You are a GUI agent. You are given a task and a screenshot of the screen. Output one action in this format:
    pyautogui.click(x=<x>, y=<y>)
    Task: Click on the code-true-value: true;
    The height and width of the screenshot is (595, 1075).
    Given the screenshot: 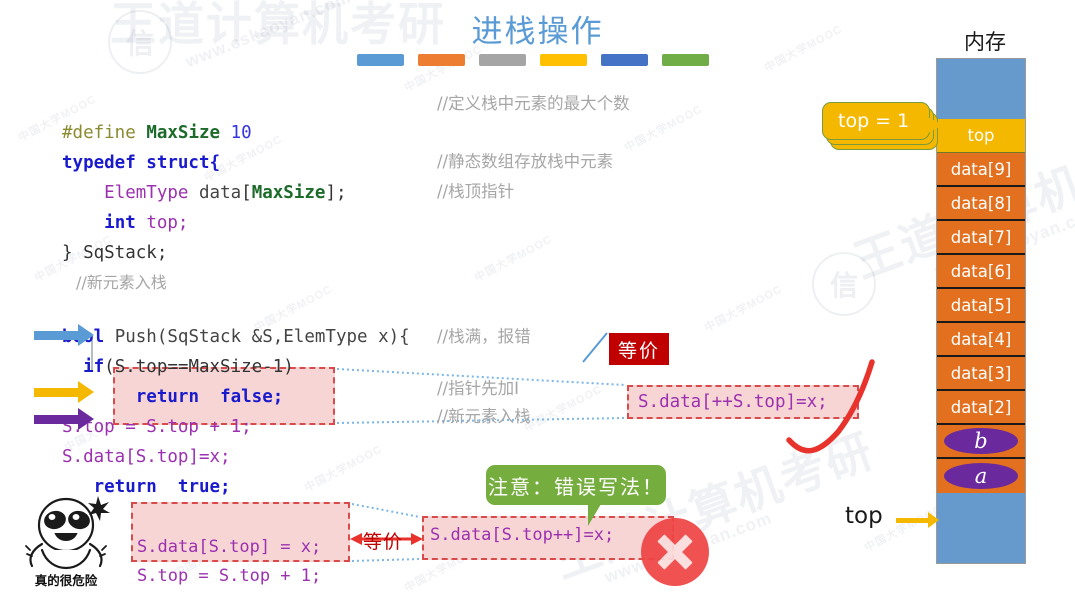 What is the action you would take?
    pyautogui.click(x=204, y=487)
    